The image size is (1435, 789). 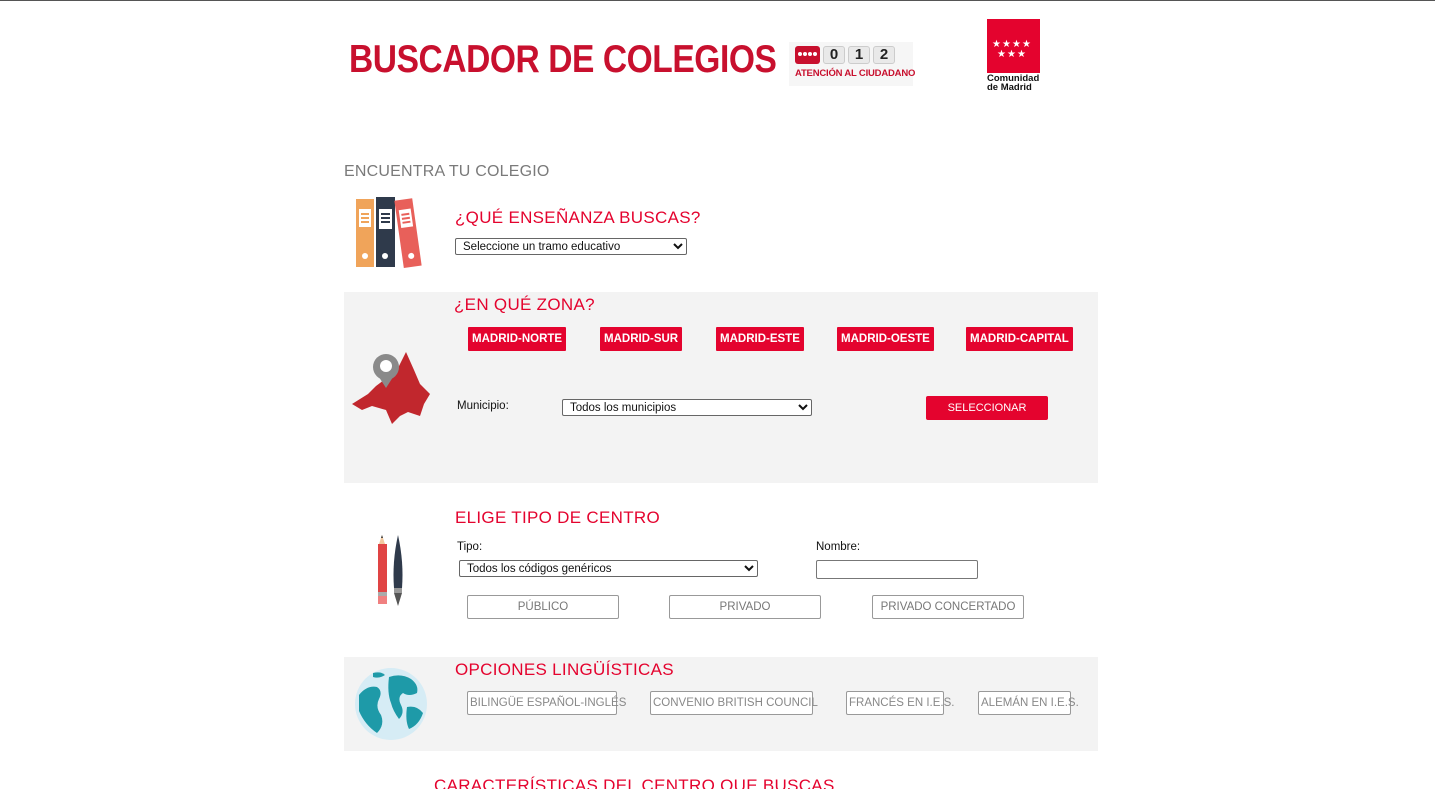 What do you see at coordinates (885, 339) in the screenshot?
I see `zone-madrid-oeste-button: MADRID-OESTE` at bounding box center [885, 339].